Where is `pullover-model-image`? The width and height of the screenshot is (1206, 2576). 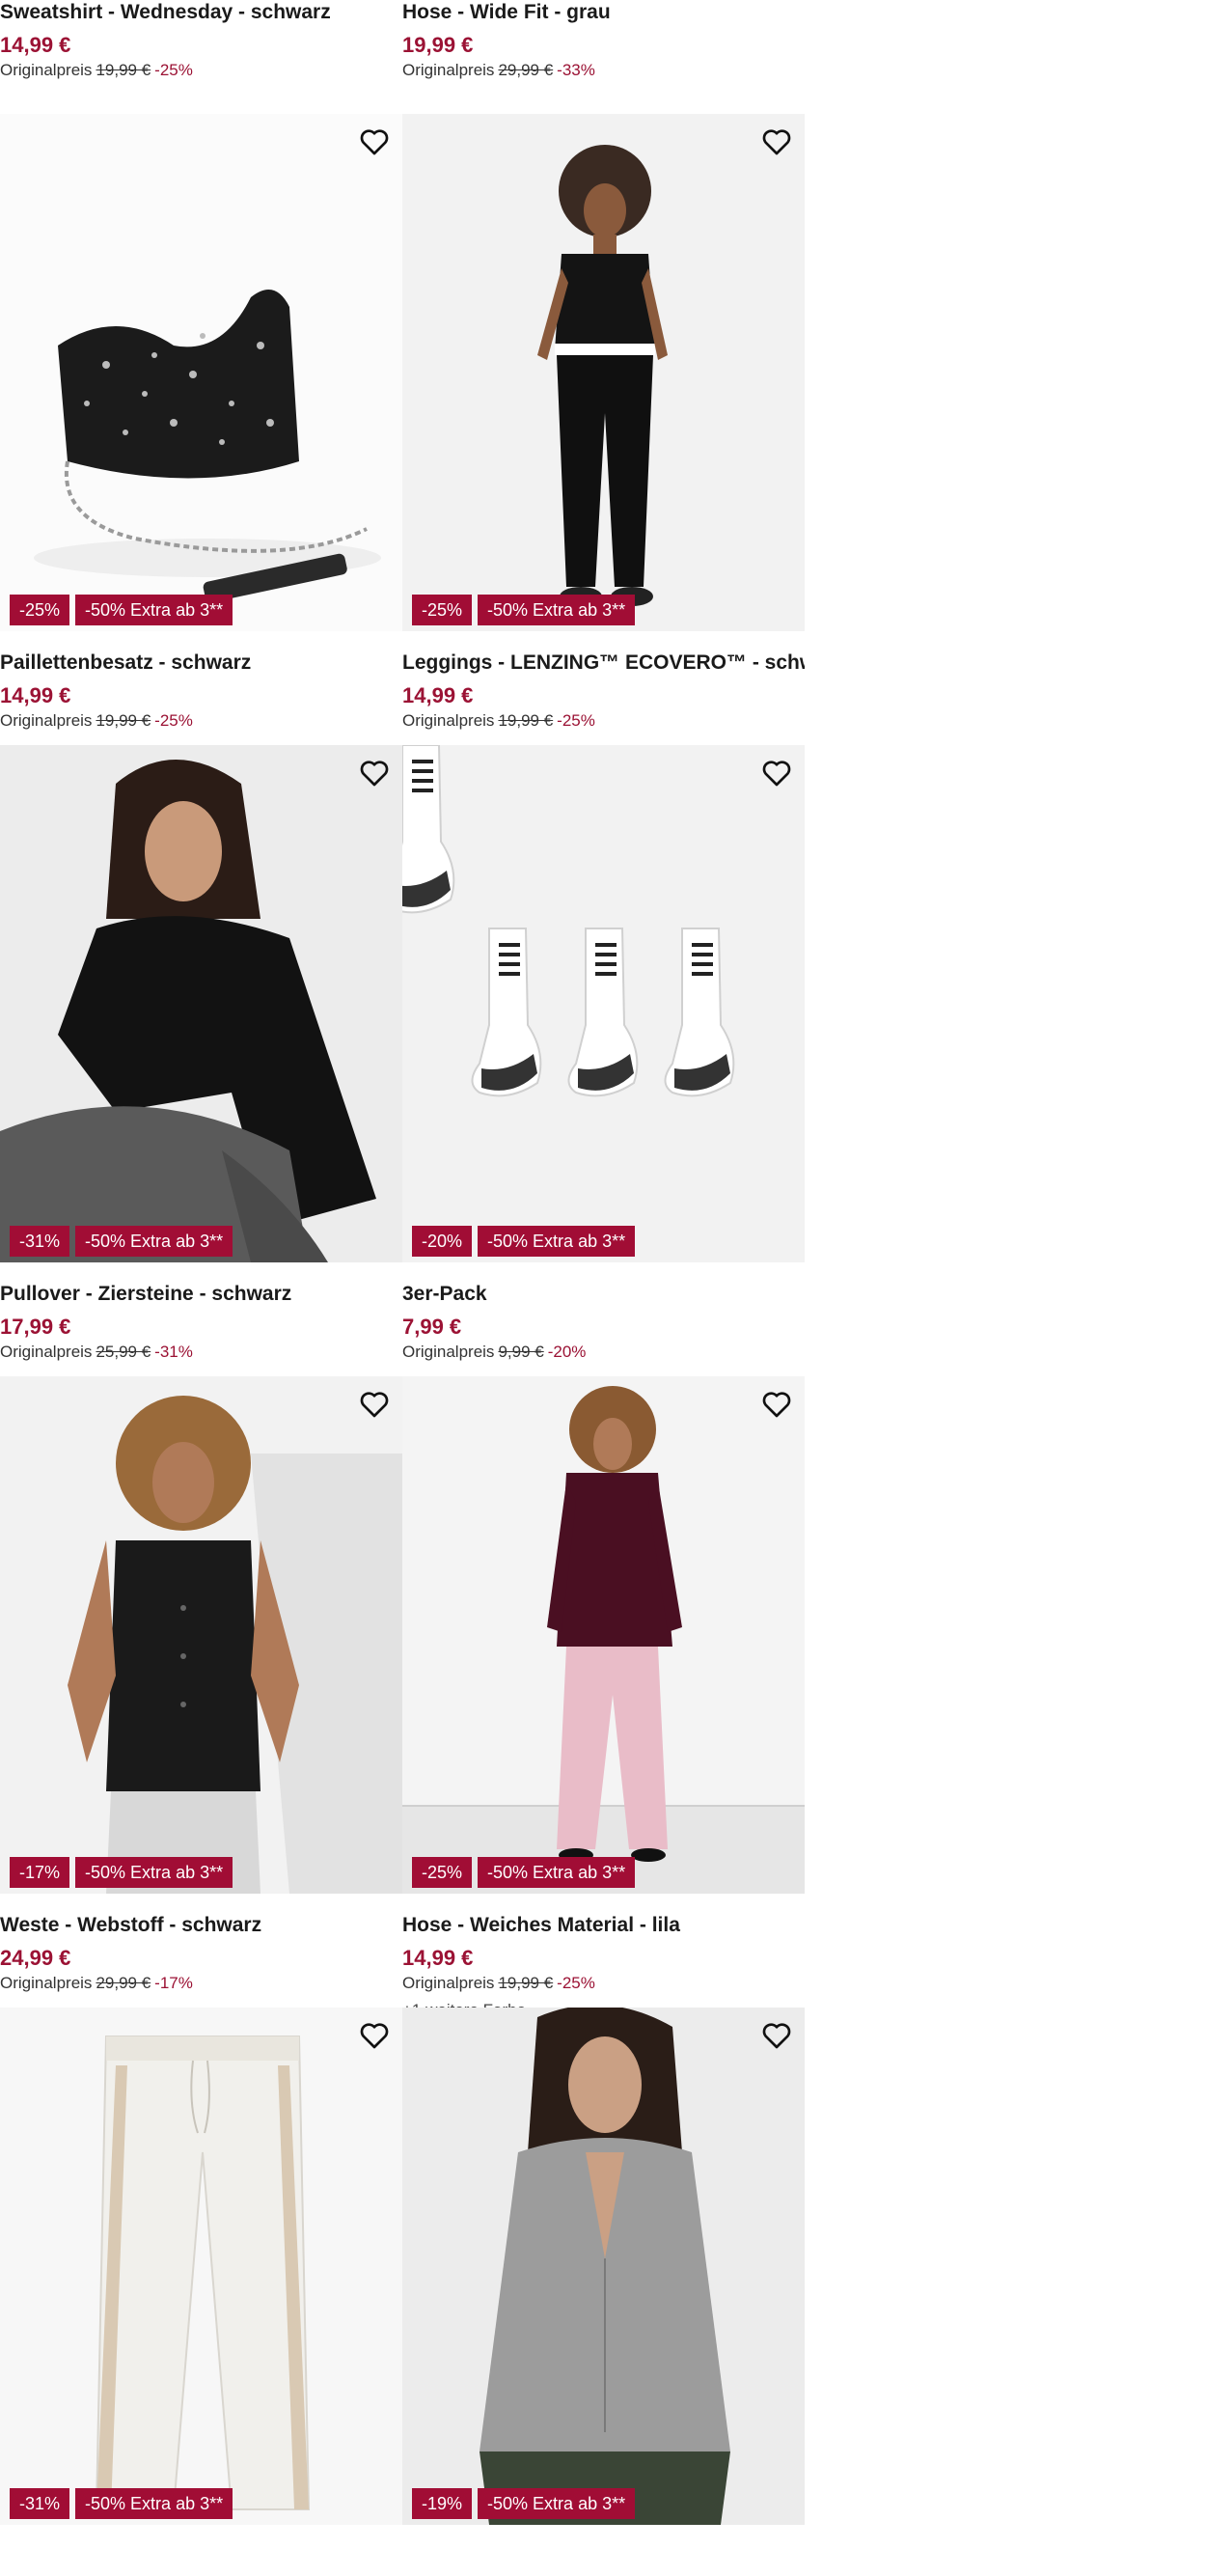 pullover-model-image is located at coordinates (201, 1003).